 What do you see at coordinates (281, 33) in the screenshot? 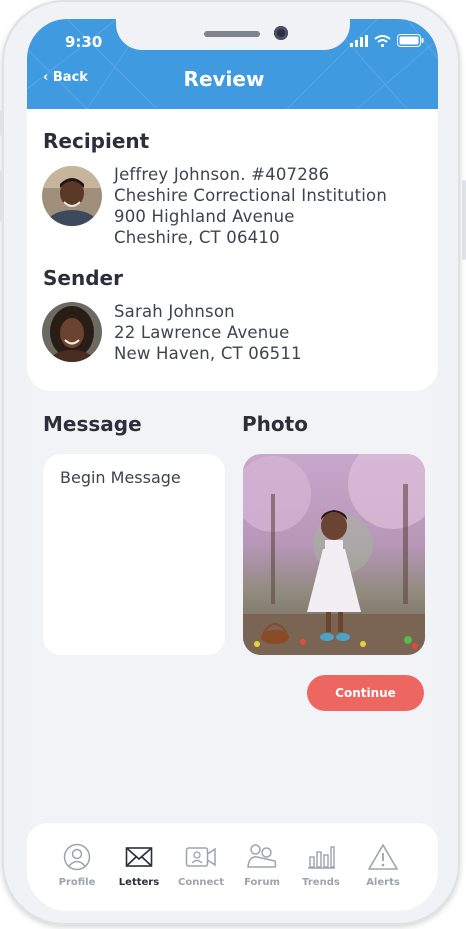
I see `camera` at bounding box center [281, 33].